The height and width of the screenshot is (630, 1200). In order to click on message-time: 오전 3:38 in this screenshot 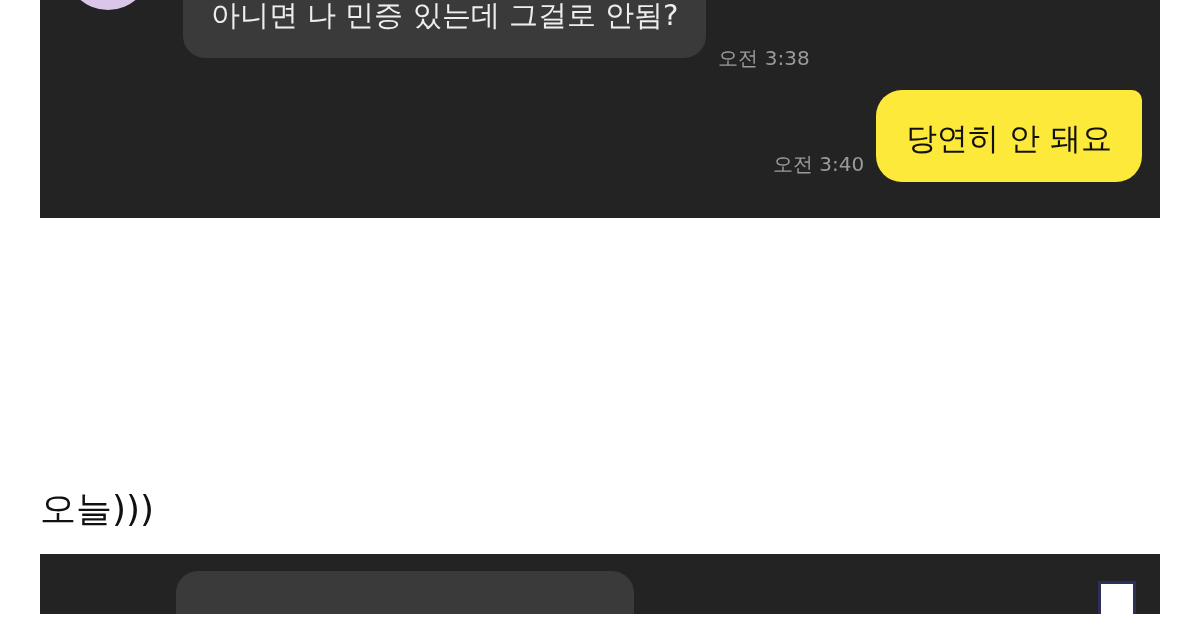, I will do `click(764, 58)`.